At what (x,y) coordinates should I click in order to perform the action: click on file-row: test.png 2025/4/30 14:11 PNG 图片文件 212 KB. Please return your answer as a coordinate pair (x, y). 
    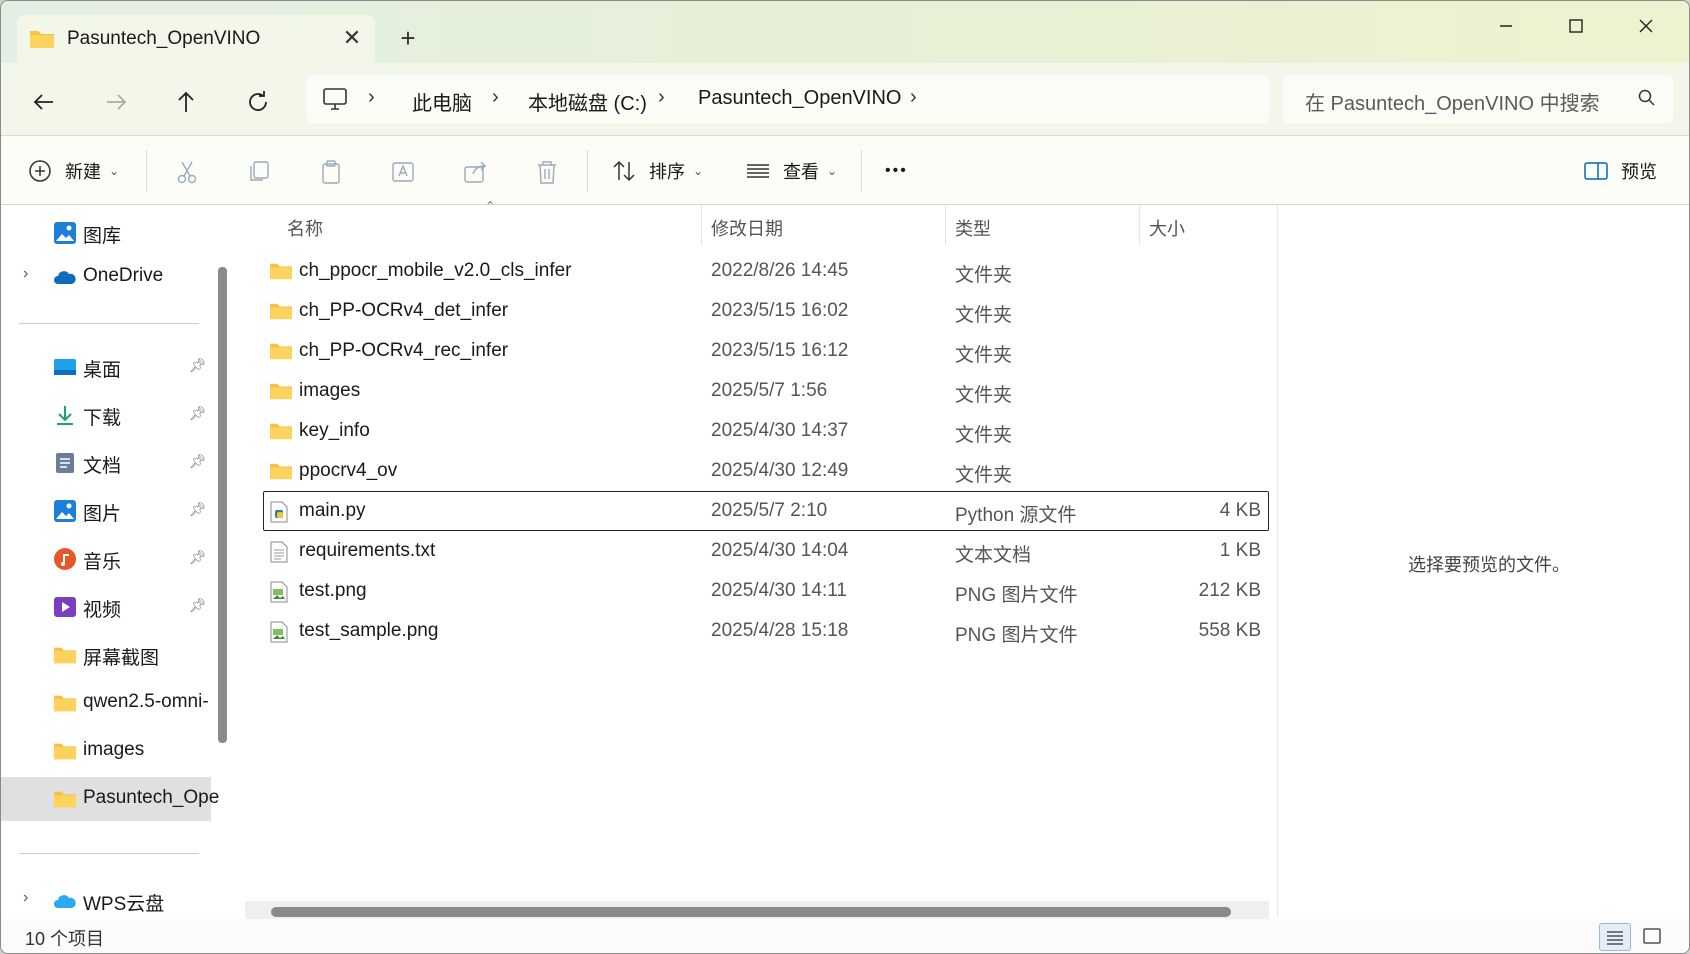
    Looking at the image, I should click on (766, 591).